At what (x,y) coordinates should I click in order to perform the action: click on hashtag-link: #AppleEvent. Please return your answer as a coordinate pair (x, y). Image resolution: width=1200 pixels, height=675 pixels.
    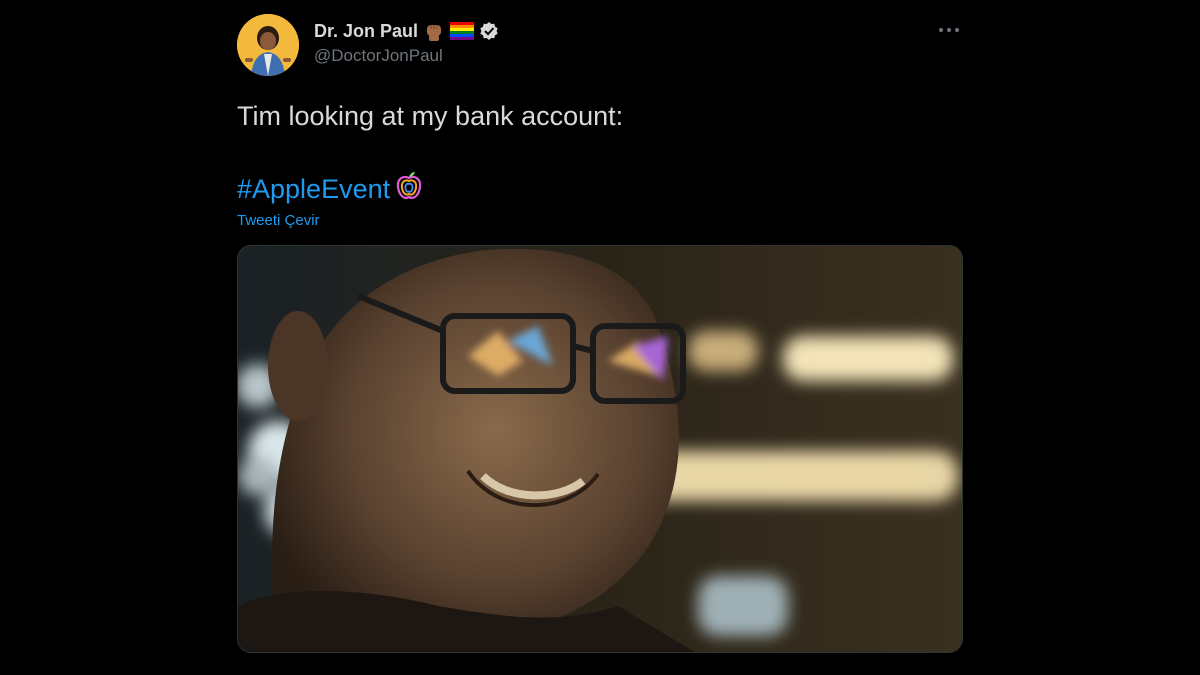
    Looking at the image, I should click on (313, 189).